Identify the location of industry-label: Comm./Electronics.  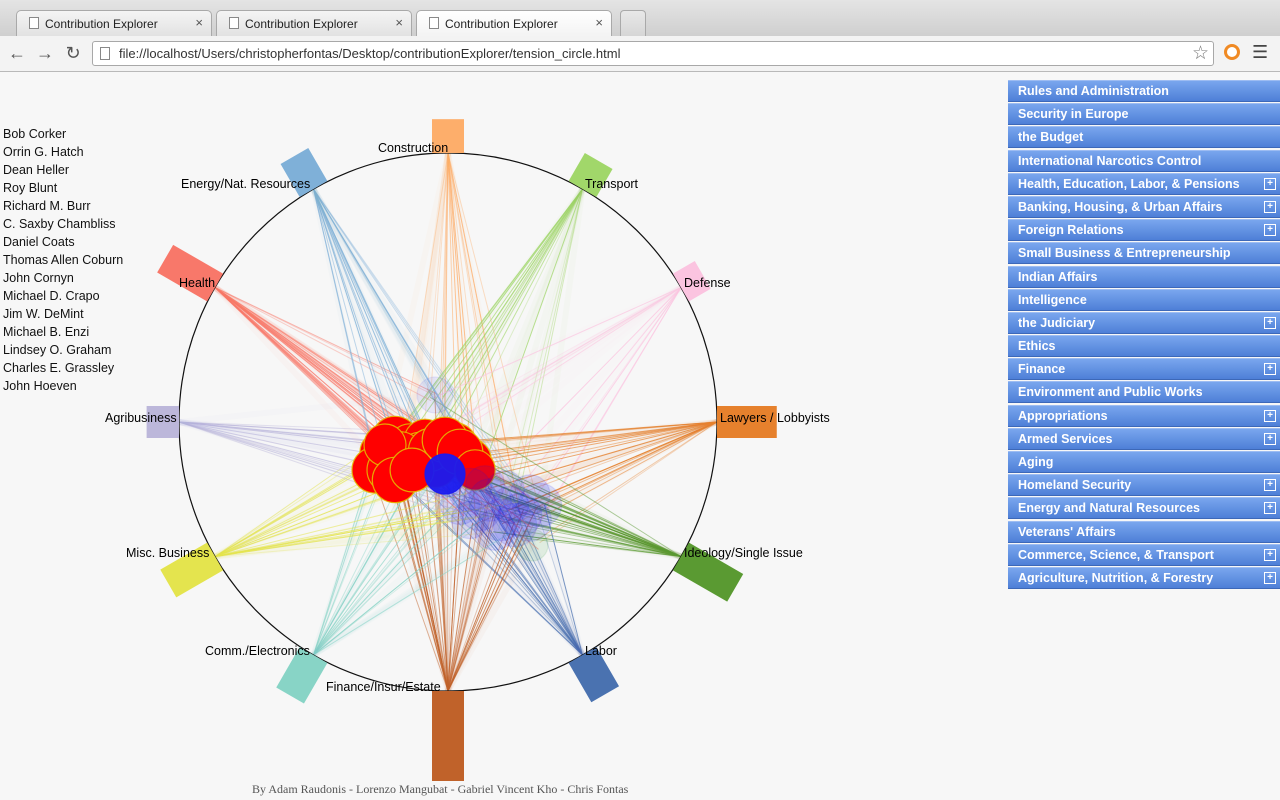
(257, 651).